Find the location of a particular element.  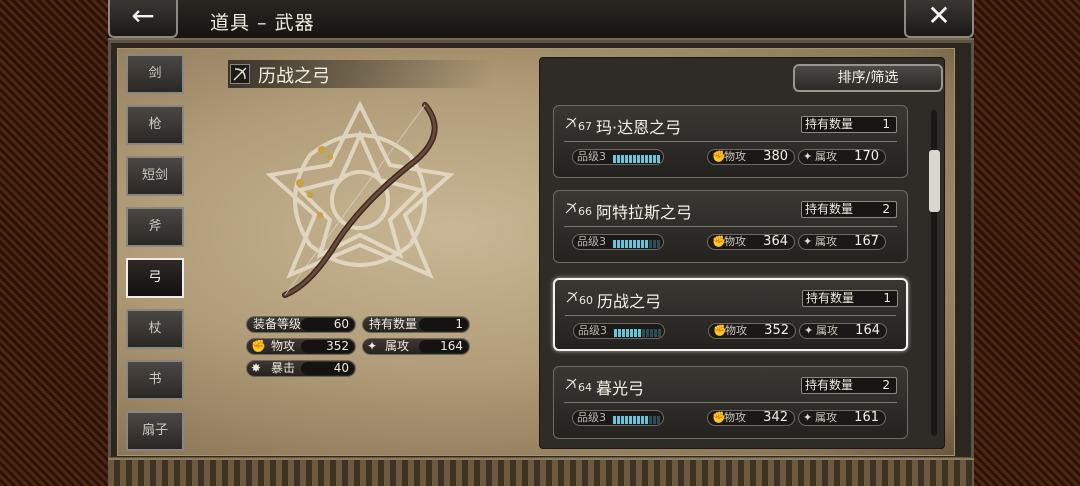

phys-attack-icon: ✊ is located at coordinates (258, 346).